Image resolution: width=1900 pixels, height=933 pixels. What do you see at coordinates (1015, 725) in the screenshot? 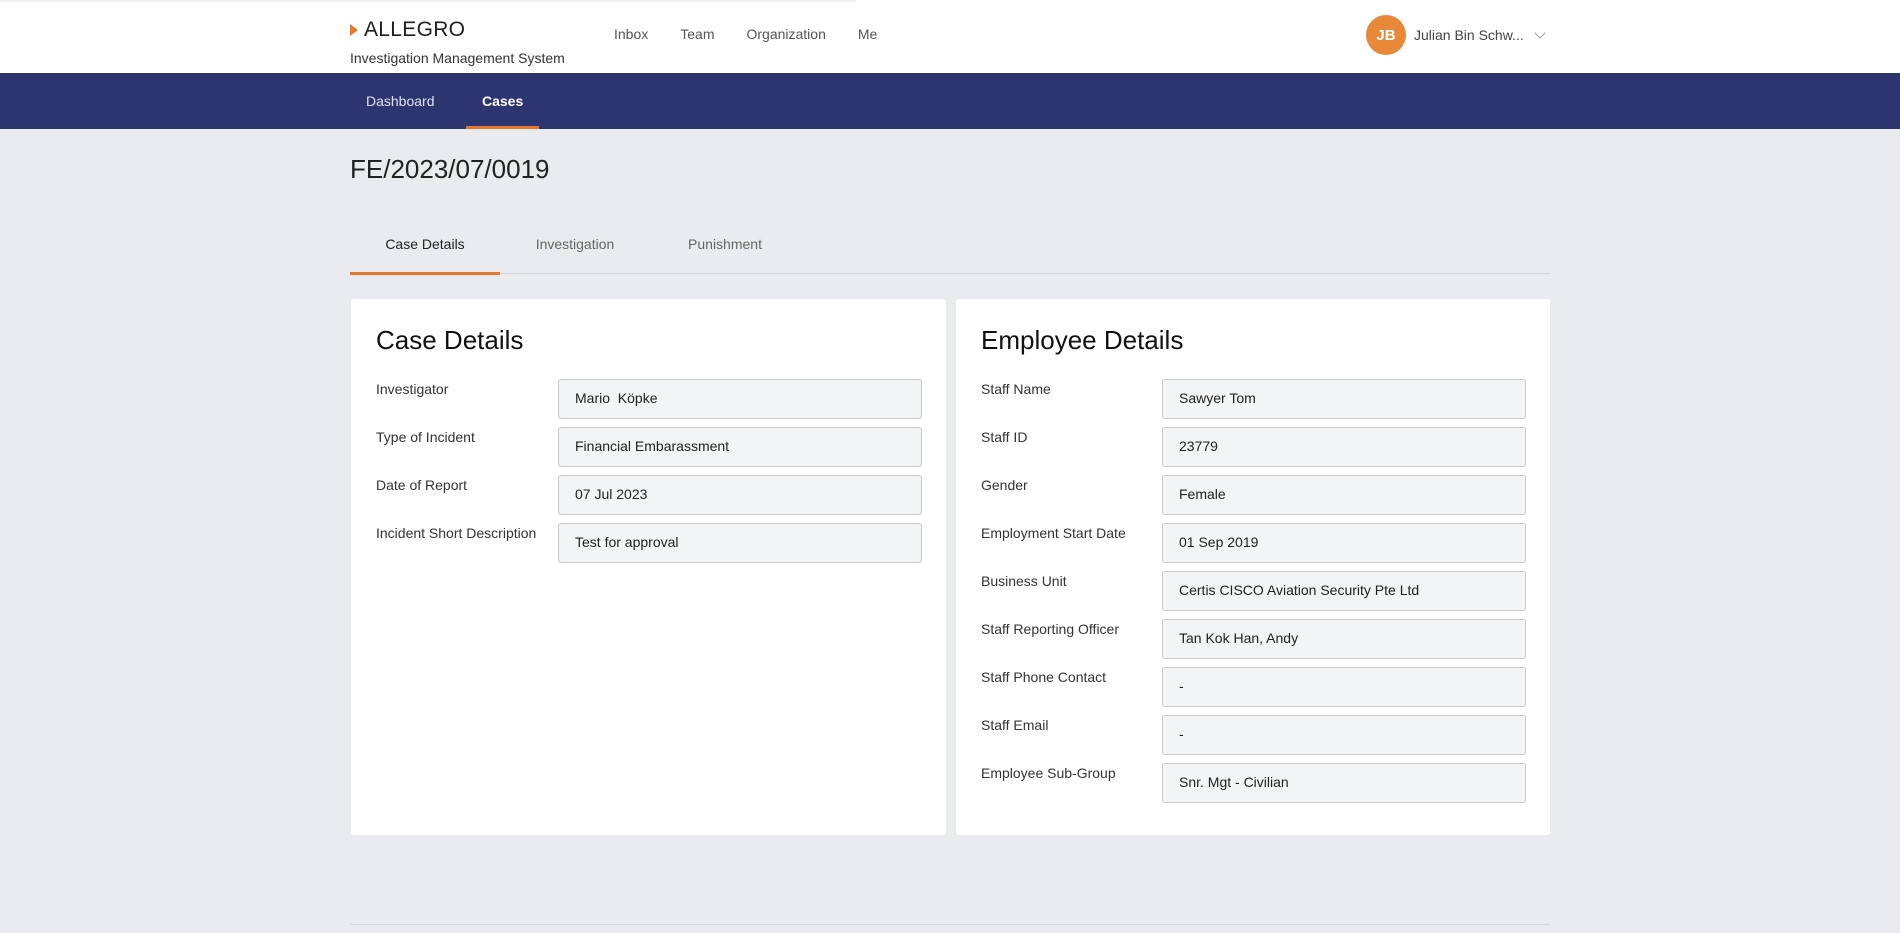
I see `field-label: Staff Email` at bounding box center [1015, 725].